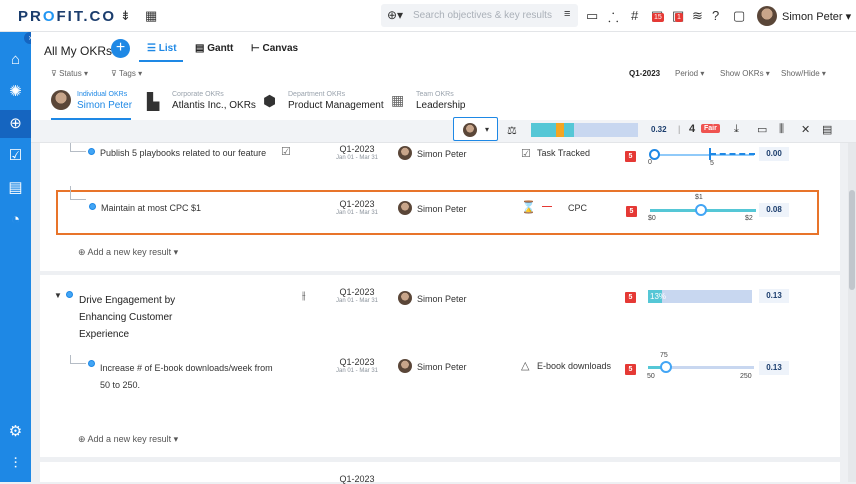 This screenshot has width=856, height=484. What do you see at coordinates (405, 366) in the screenshot?
I see `owner-avatar` at bounding box center [405, 366].